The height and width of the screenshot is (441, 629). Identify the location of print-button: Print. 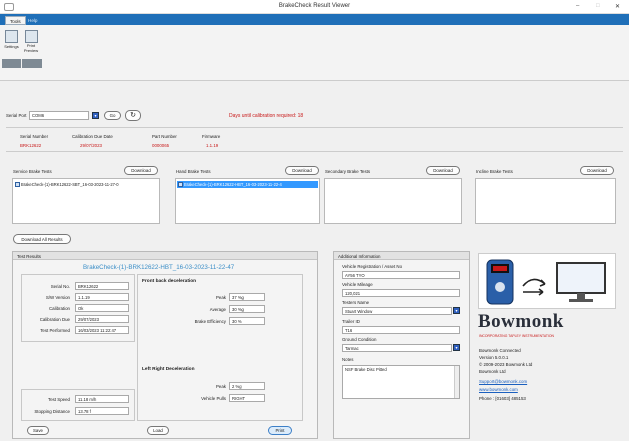
(280, 430).